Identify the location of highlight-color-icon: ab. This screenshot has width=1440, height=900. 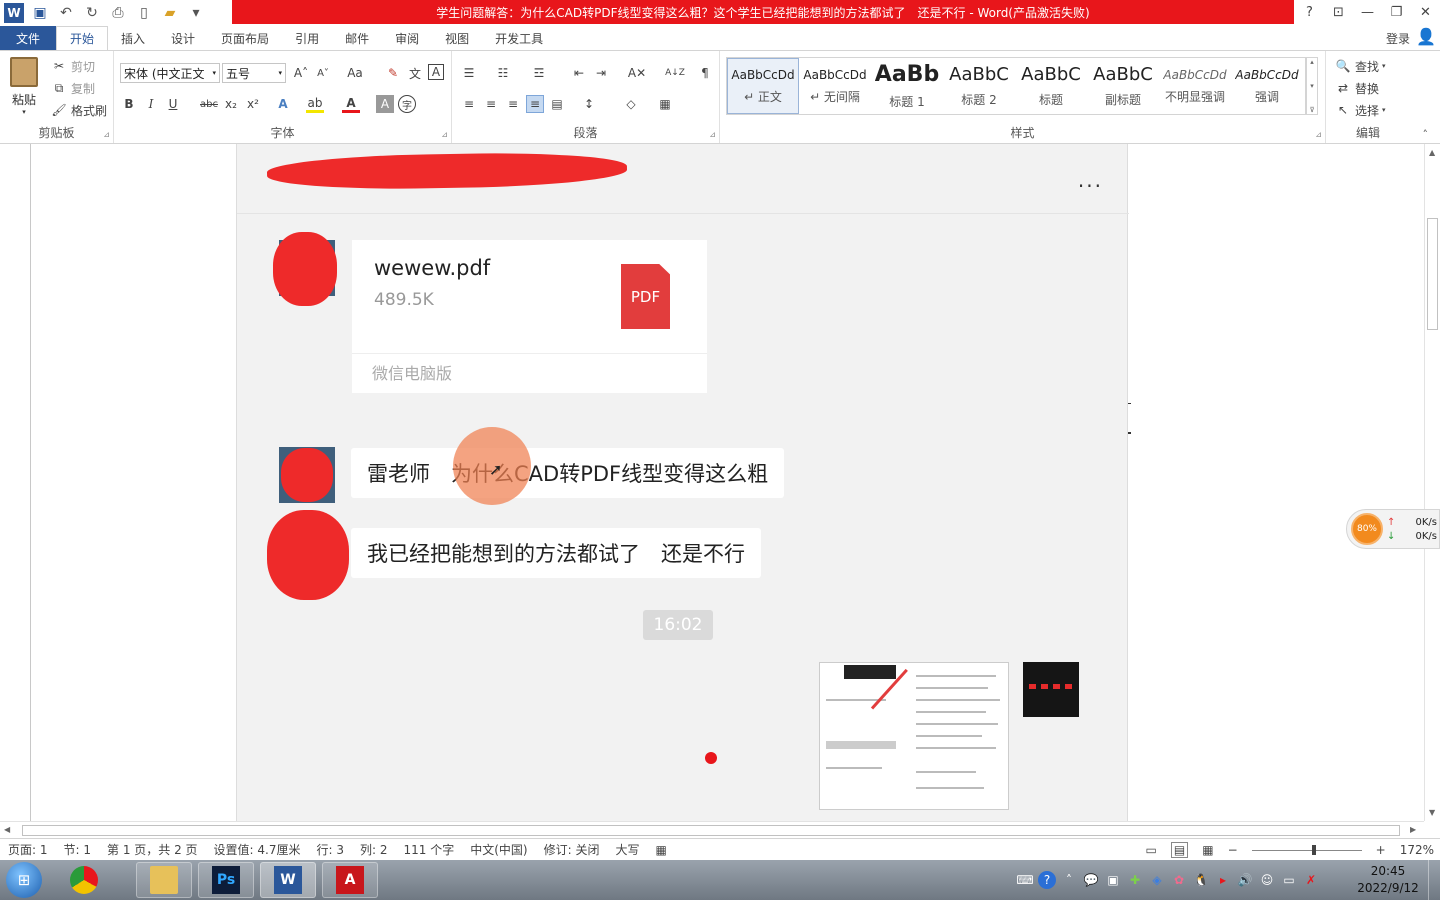
(315, 104).